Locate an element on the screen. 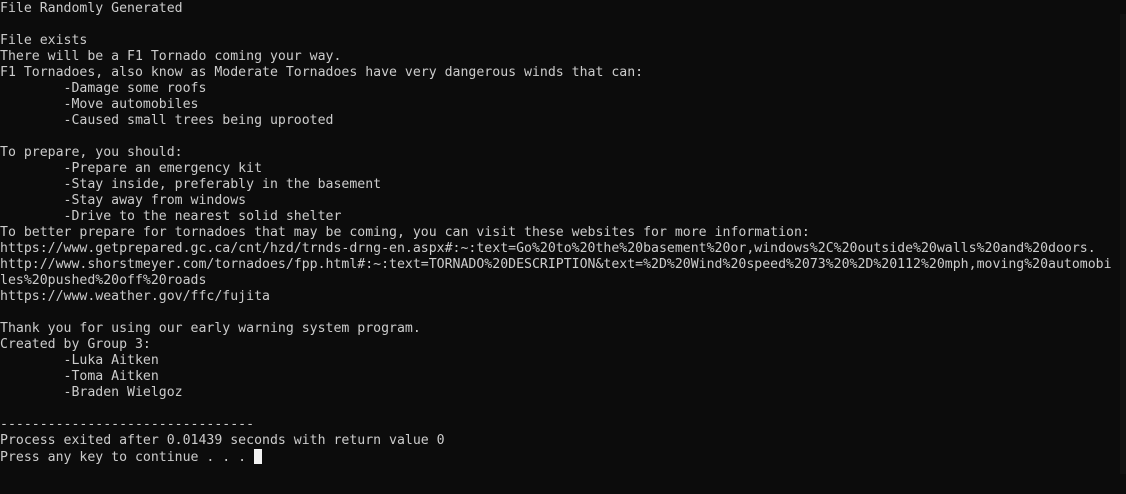 The width and height of the screenshot is (1126, 494). text-cursor is located at coordinates (258, 456).